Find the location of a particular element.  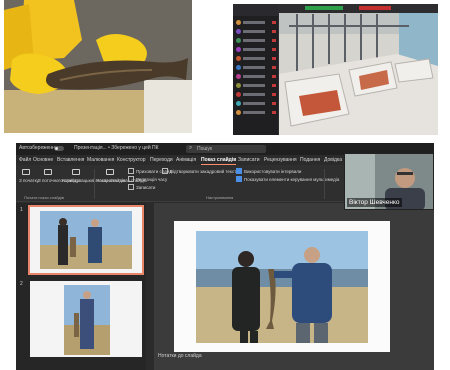

thumbnail-2-picture is located at coordinates (86, 319).